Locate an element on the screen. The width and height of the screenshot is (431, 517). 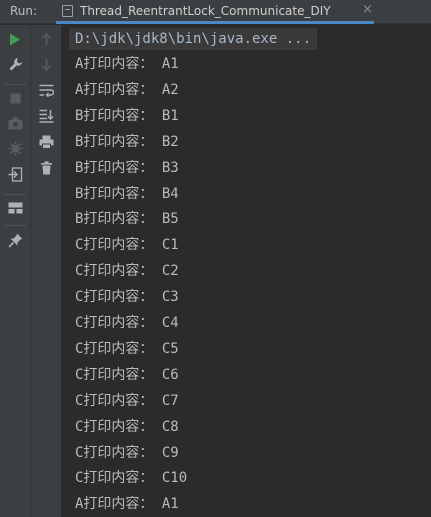
console-line: C打印内容： C5 is located at coordinates (127, 348).